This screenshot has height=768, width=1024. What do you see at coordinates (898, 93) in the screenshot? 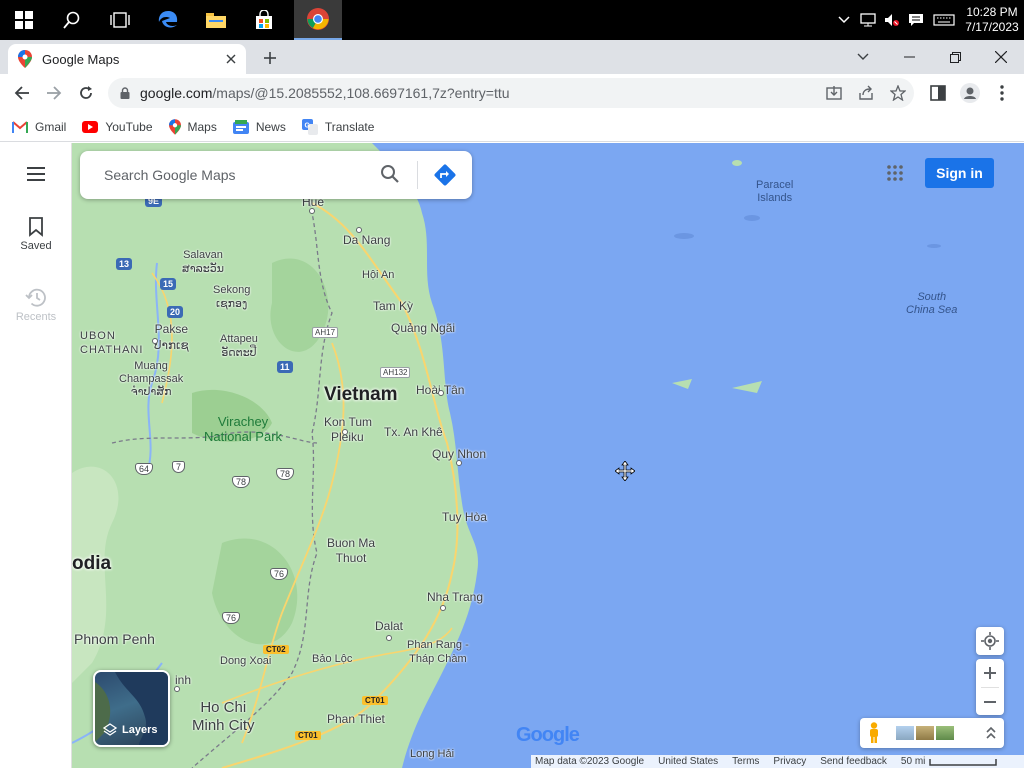
I see `bookmark-star-icon` at bounding box center [898, 93].